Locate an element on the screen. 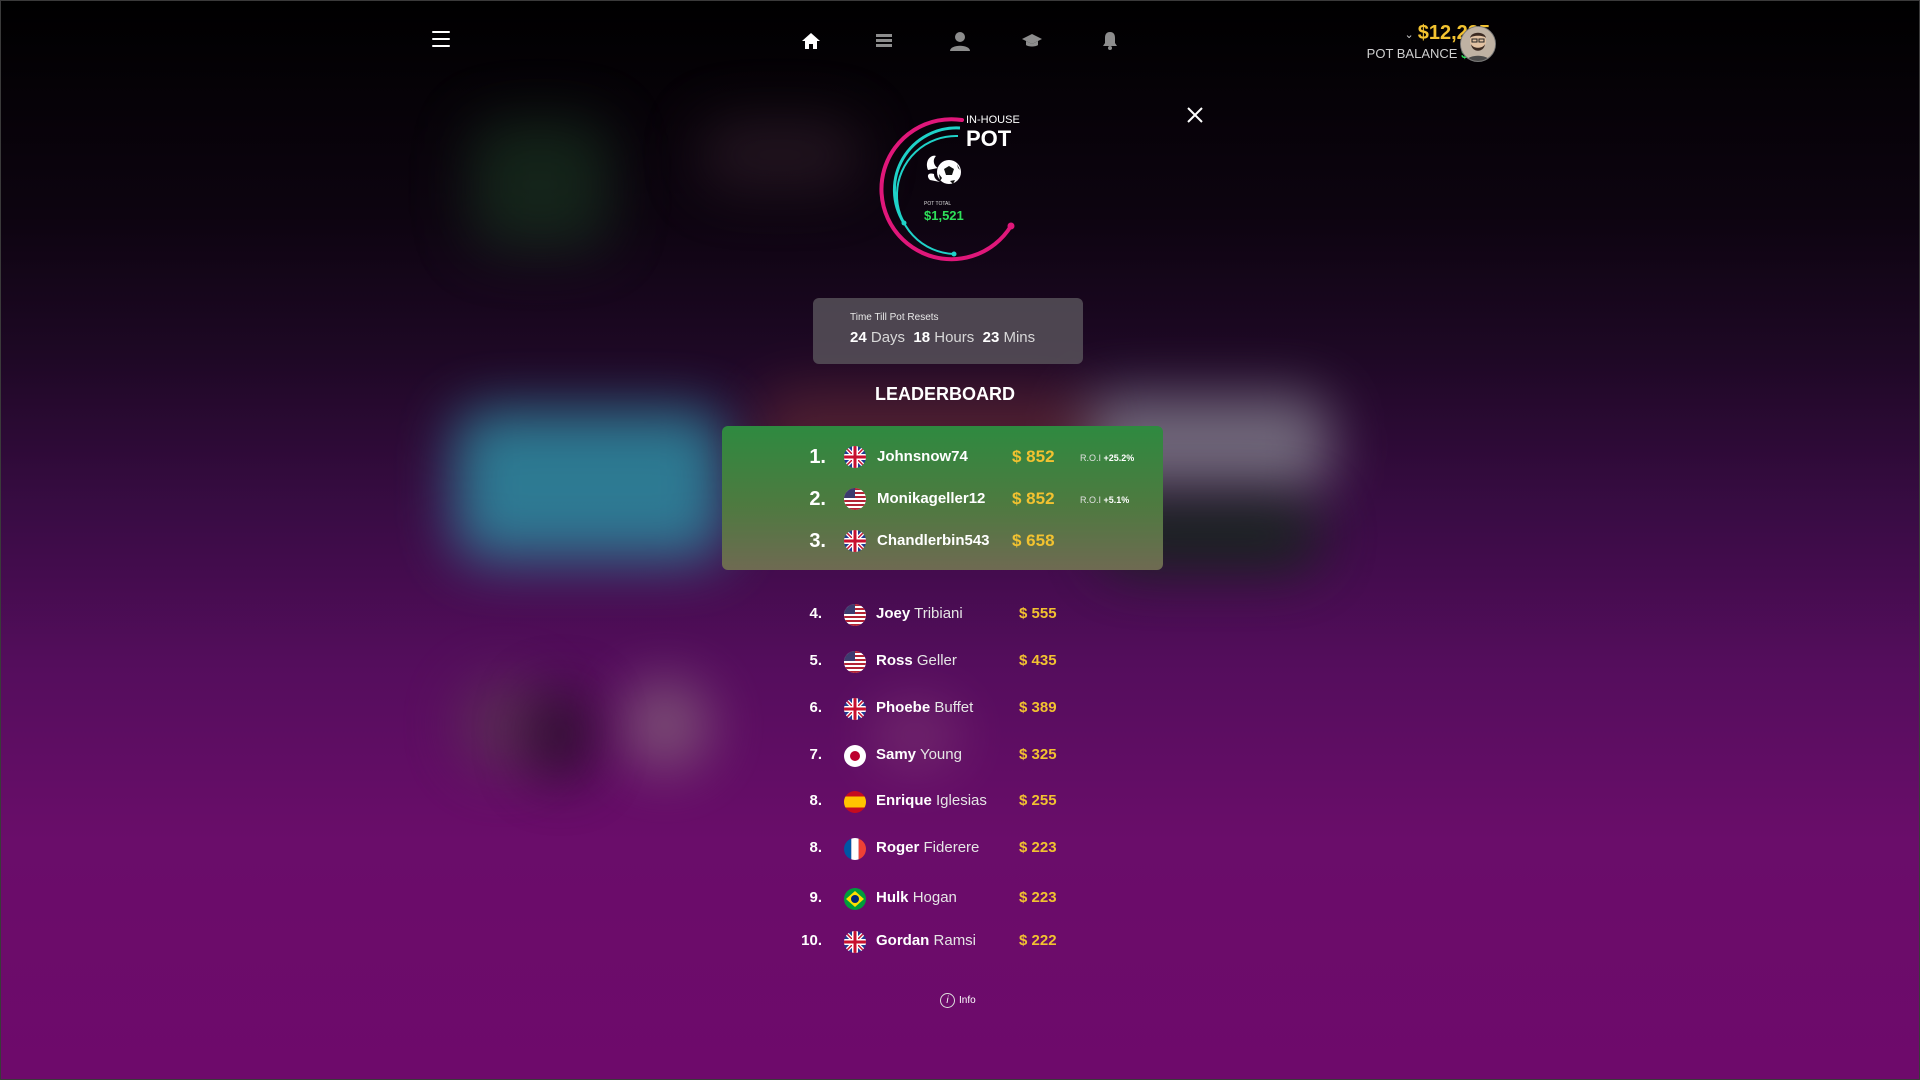 The image size is (1920, 1080). roi-badge: R.O.I +25.2% is located at coordinates (1107, 458).